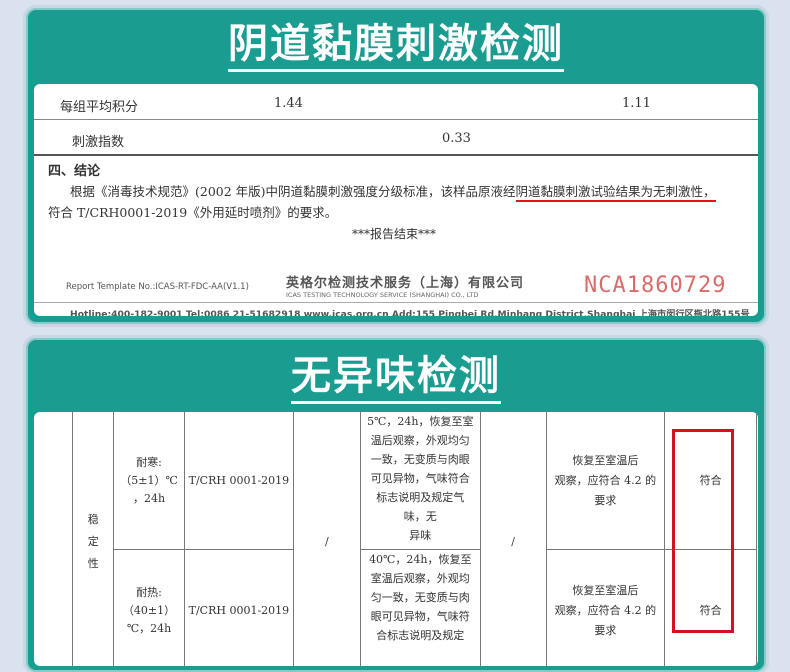 The height and width of the screenshot is (672, 790). Describe the element at coordinates (149, 607) in the screenshot. I see `condition-heat: 耐热: （40±1） ℃，24h` at that location.